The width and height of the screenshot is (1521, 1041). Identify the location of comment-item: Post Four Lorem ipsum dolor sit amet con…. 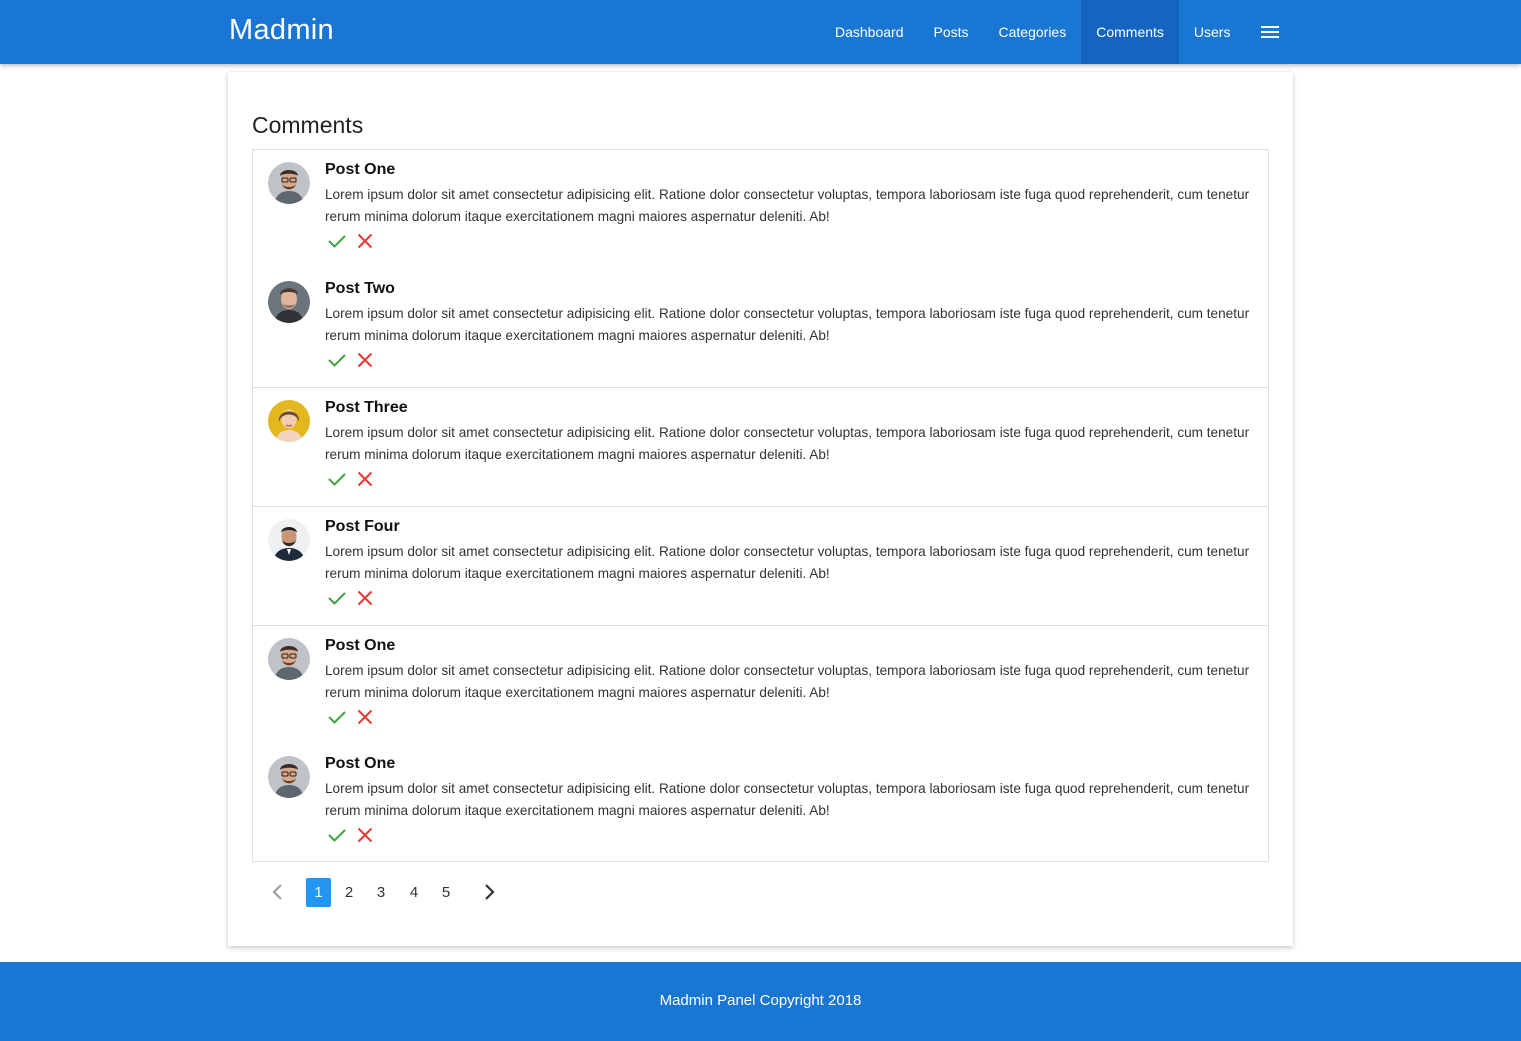
(760, 565).